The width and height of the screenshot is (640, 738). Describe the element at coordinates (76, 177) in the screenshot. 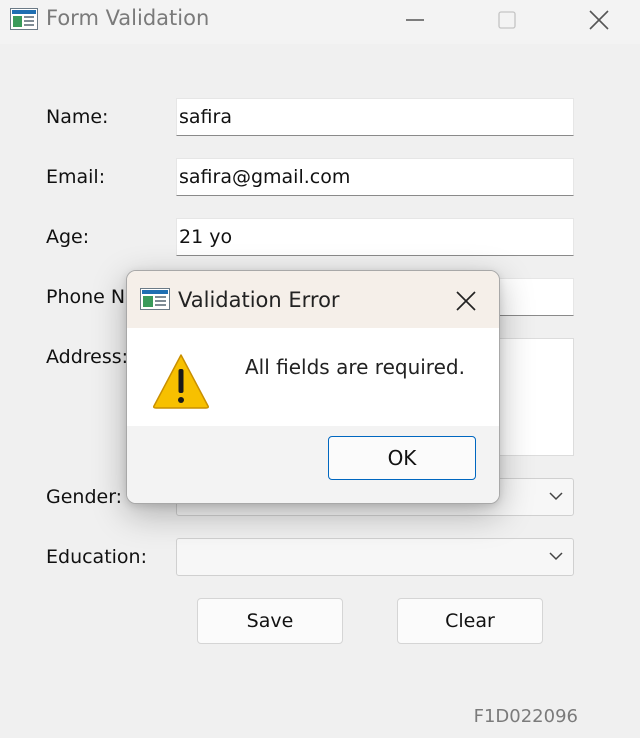

I see `email-label: Email:` at that location.